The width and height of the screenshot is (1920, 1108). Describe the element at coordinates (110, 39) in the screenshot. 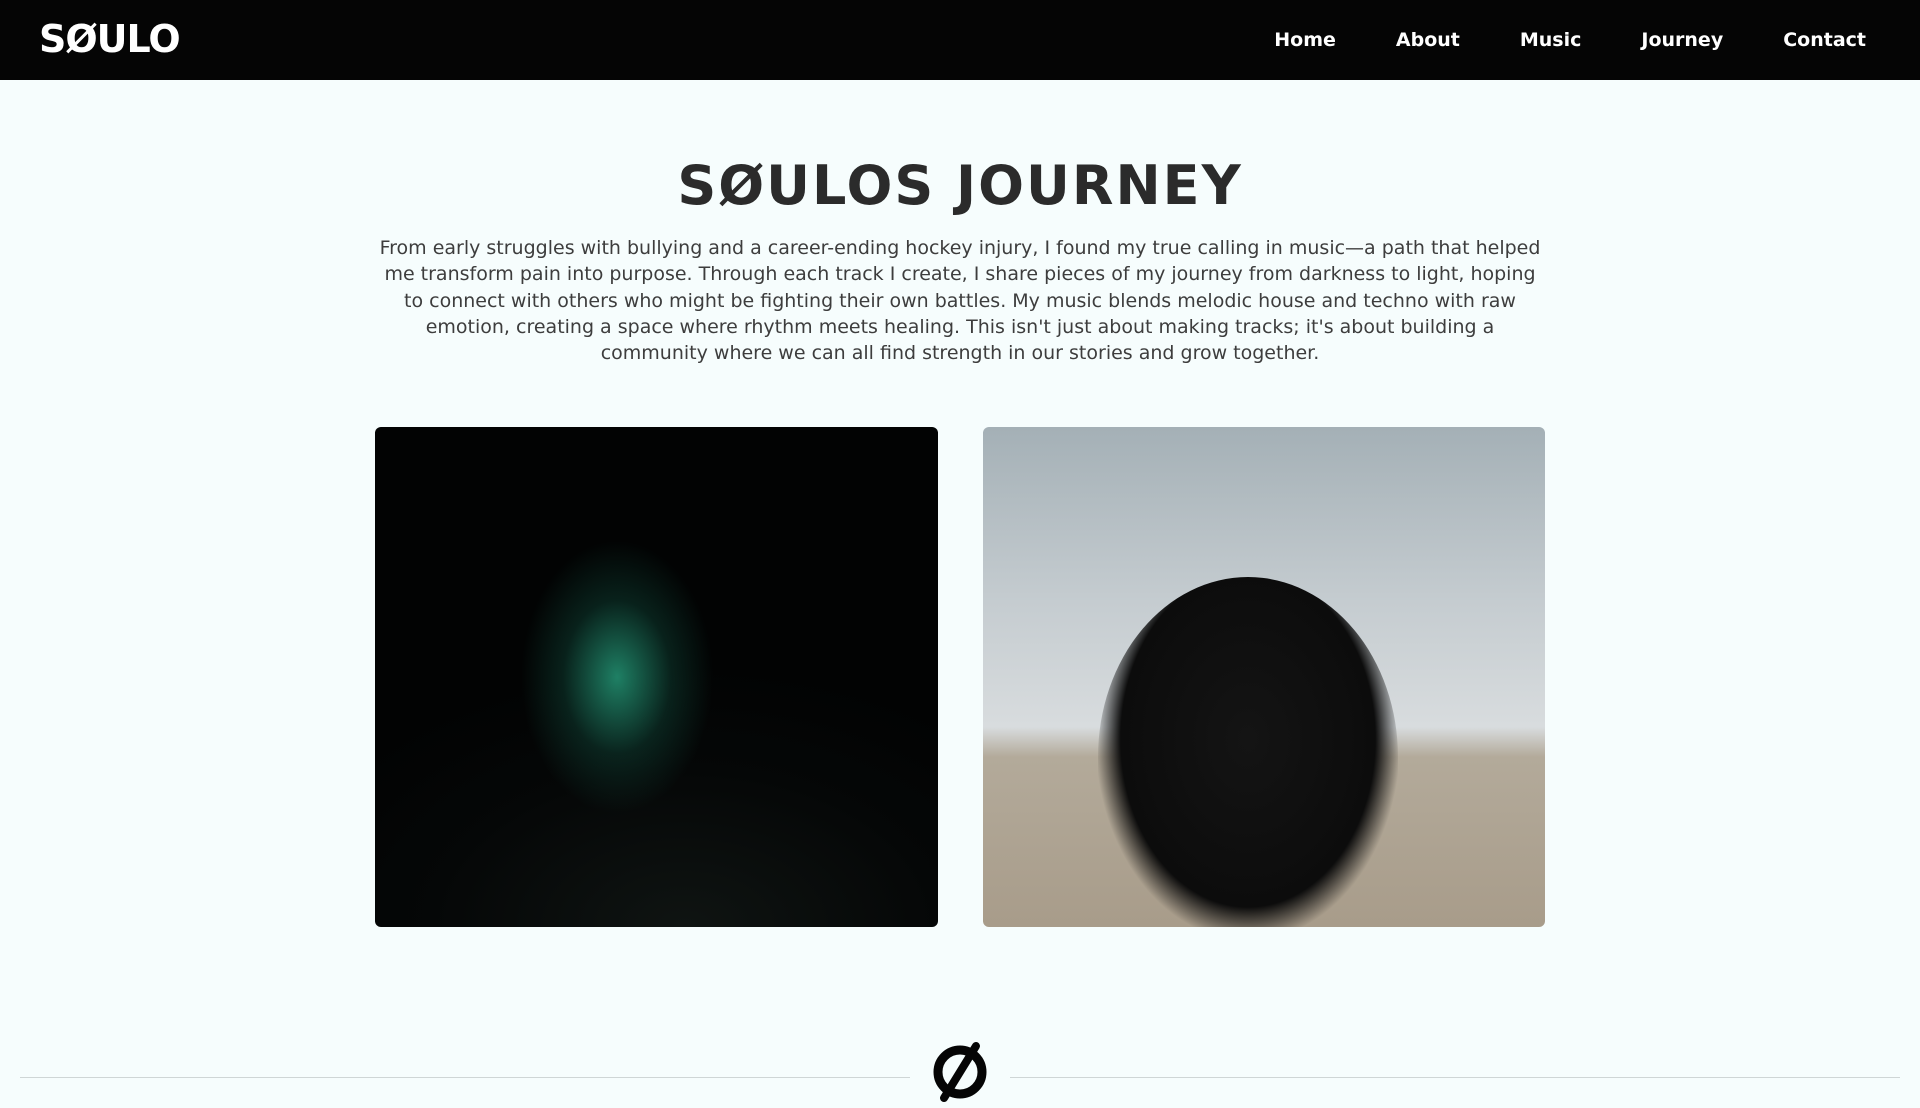

I see `site-logo: SØULO` at that location.